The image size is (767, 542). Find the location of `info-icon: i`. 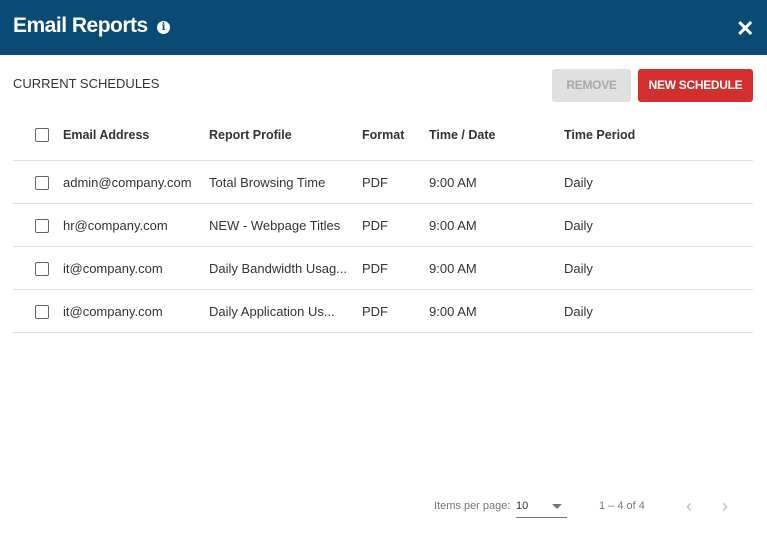

info-icon: i is located at coordinates (163, 27).